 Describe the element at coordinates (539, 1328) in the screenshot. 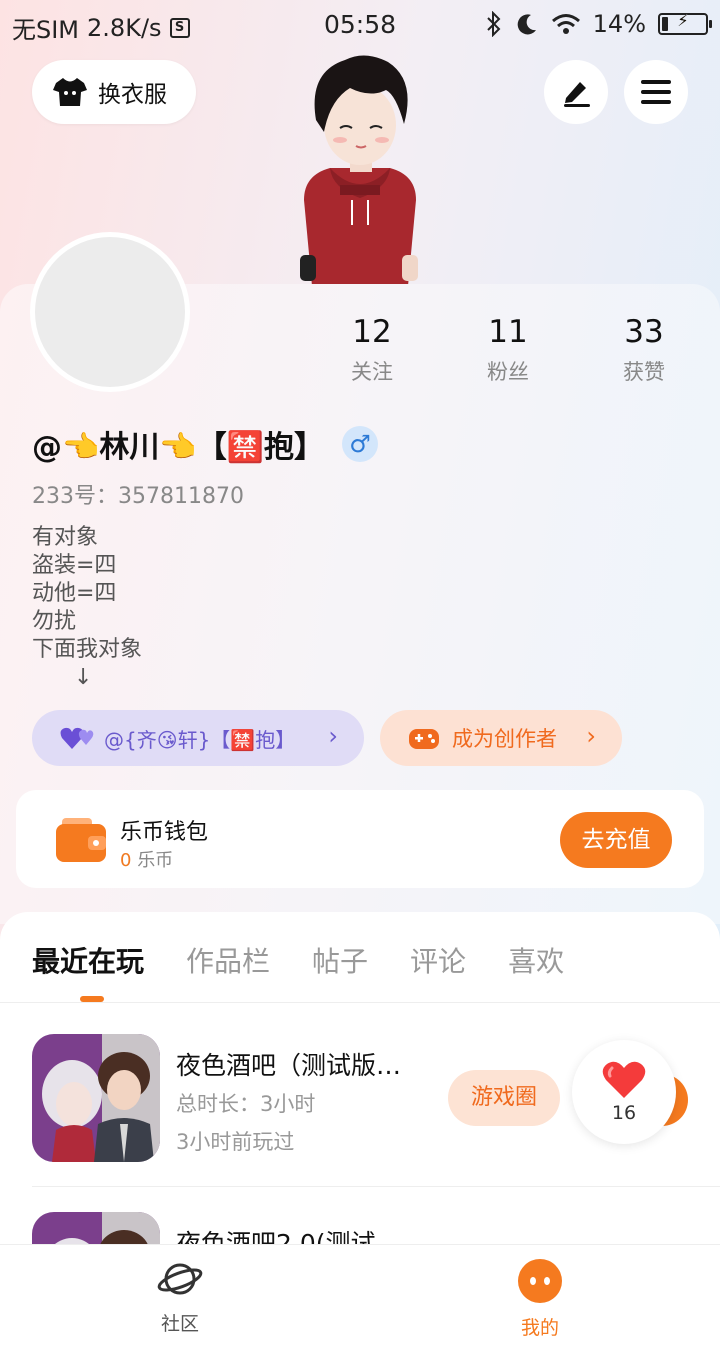

I see `nav-label: 我的` at that location.